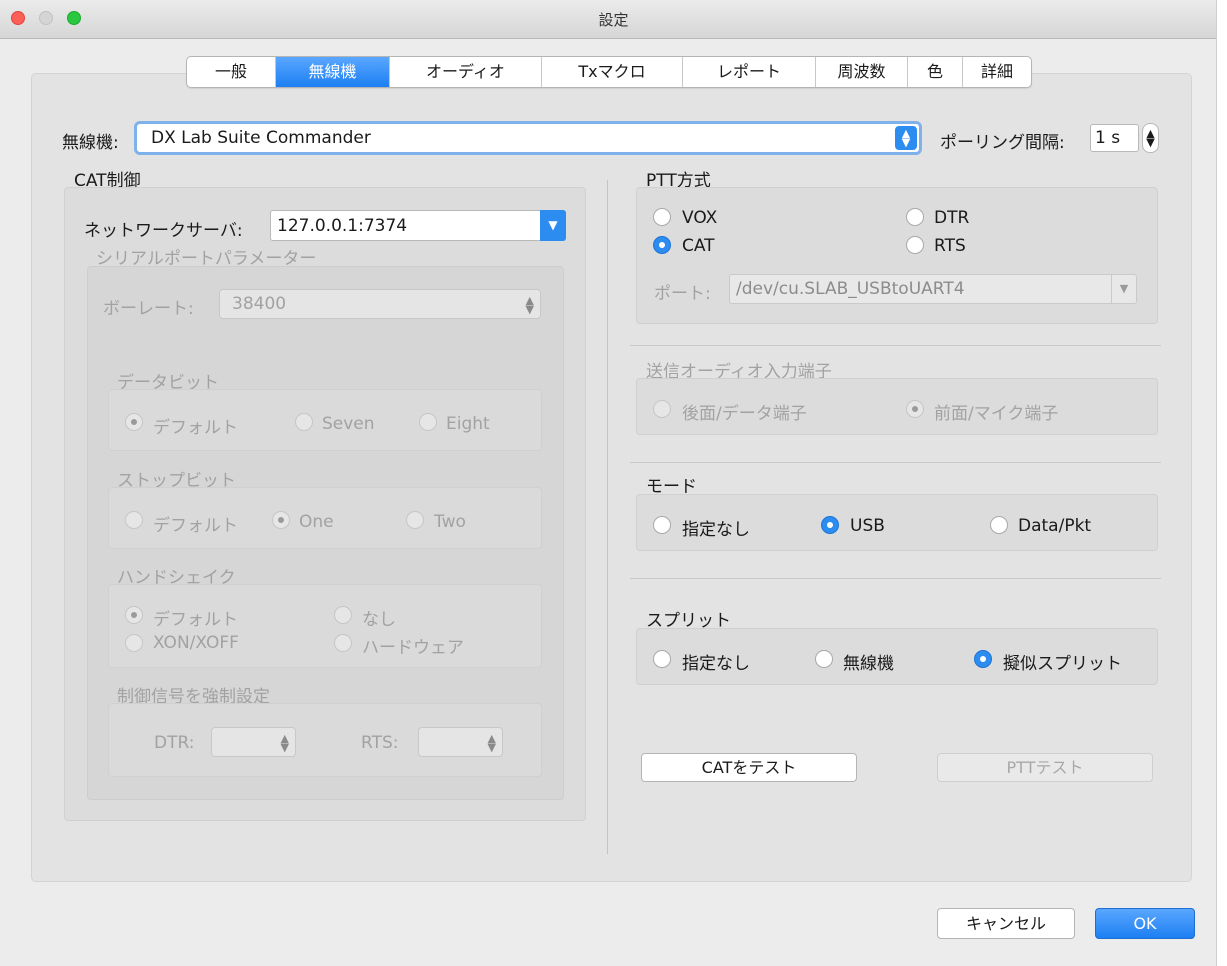  Describe the element at coordinates (1062, 664) in the screenshot. I see `split-fake-label: 擬似スプリット` at that location.